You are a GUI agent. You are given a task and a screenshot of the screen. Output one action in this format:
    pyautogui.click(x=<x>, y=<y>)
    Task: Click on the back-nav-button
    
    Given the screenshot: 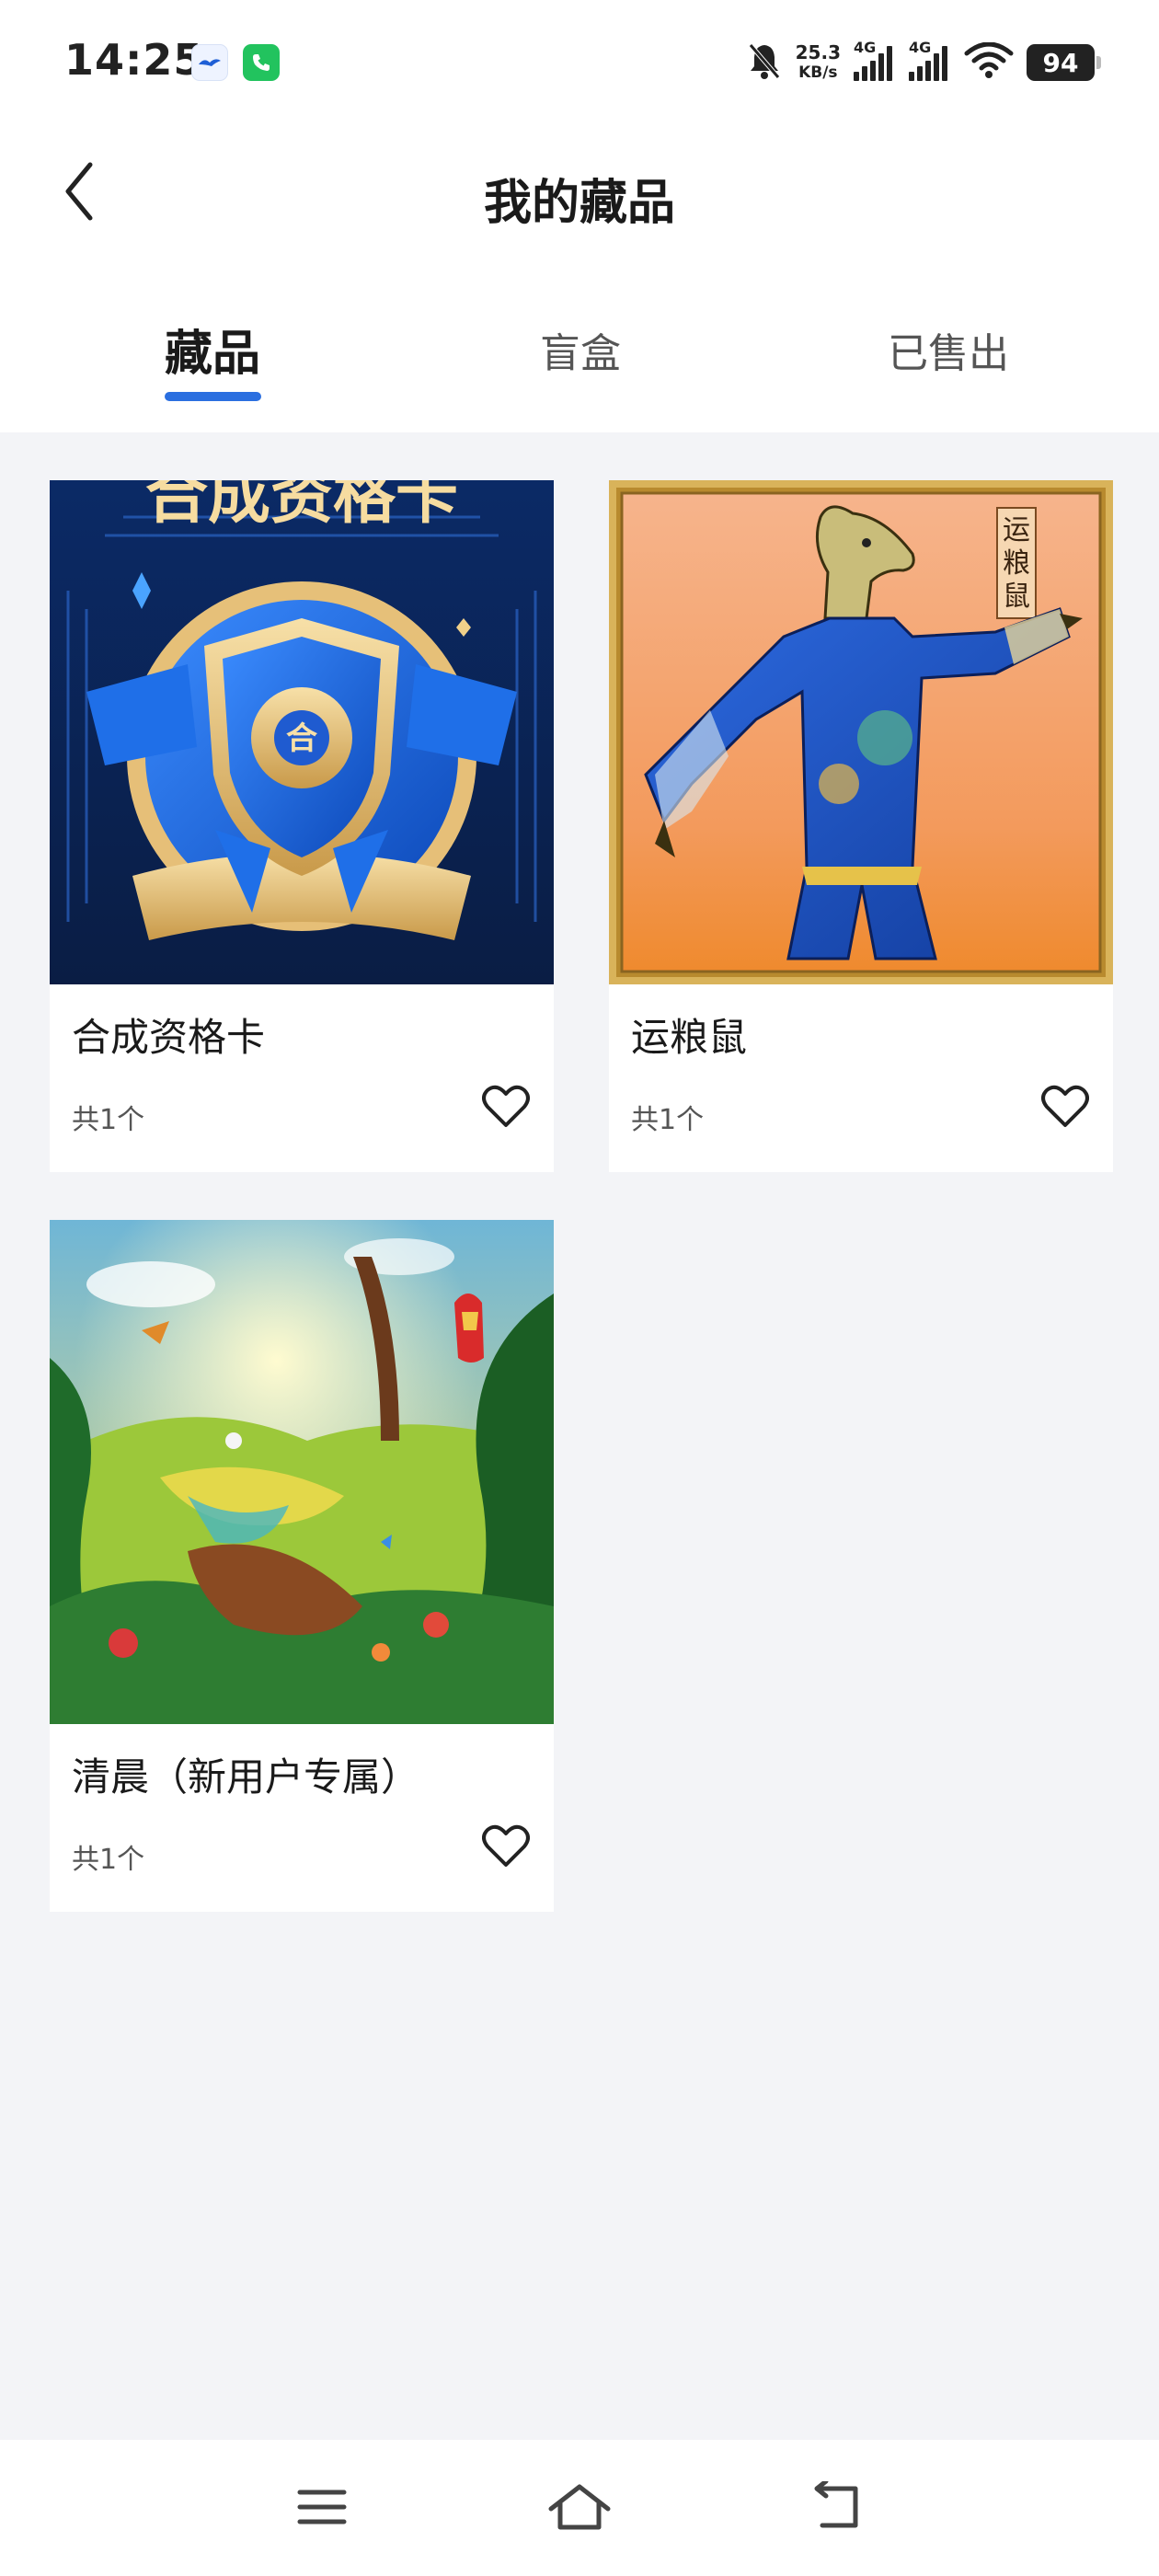 What is the action you would take?
    pyautogui.click(x=837, y=2508)
    